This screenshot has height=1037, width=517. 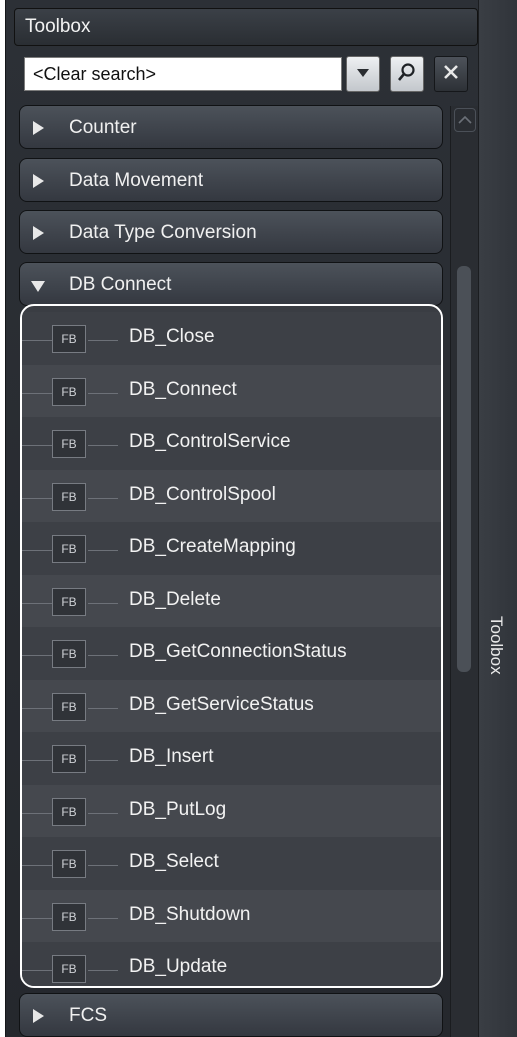 I want to click on toolbox-item-db-insert: FB DB_Insert, so click(x=231, y=758).